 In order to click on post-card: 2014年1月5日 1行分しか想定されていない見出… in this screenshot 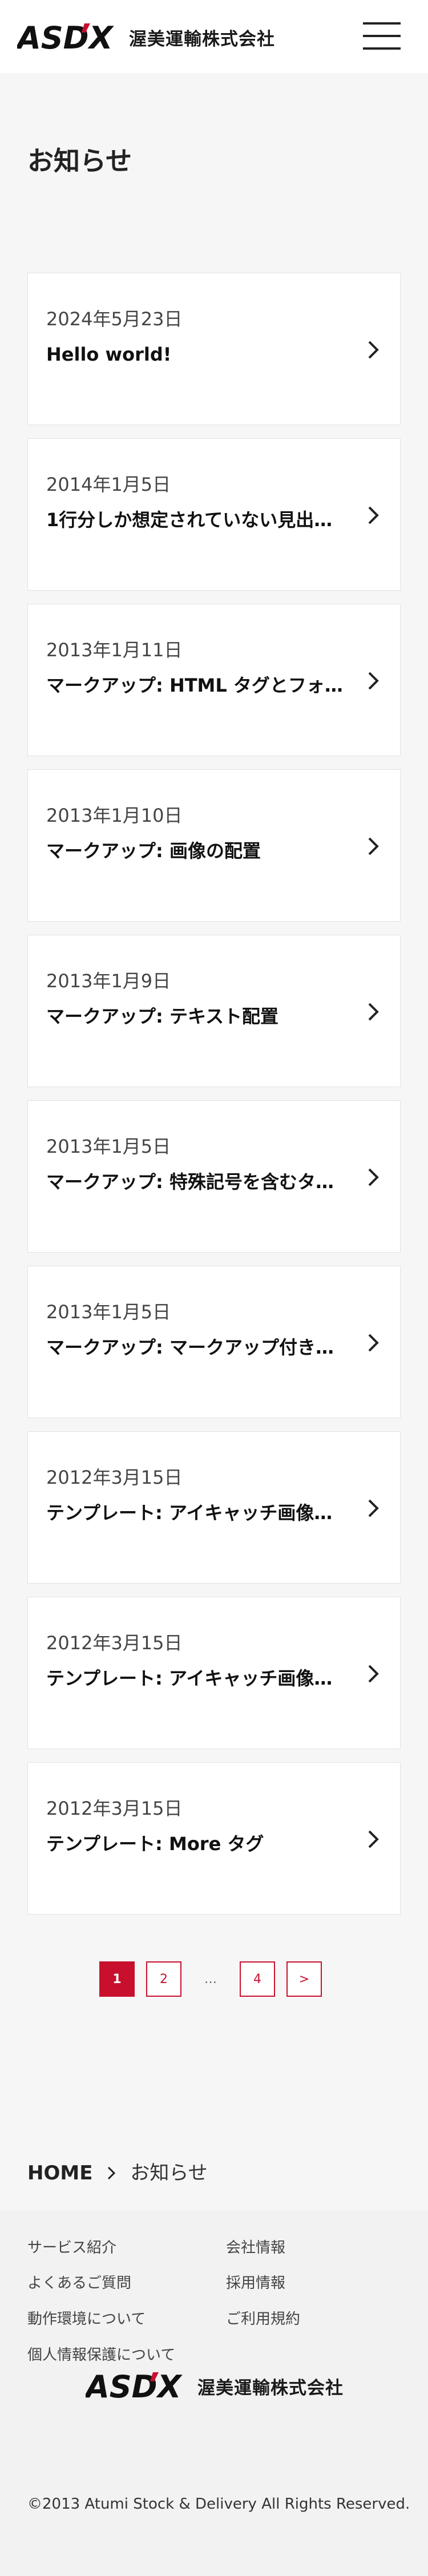, I will do `click(214, 514)`.